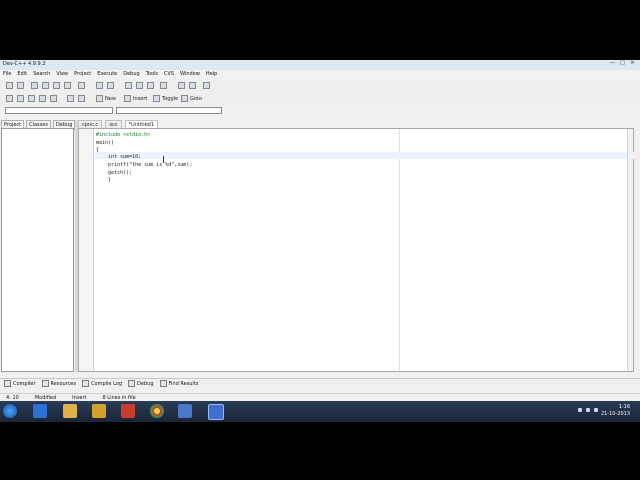  What do you see at coordinates (45, 85) in the screenshot?
I see `save-all-icon` at bounding box center [45, 85].